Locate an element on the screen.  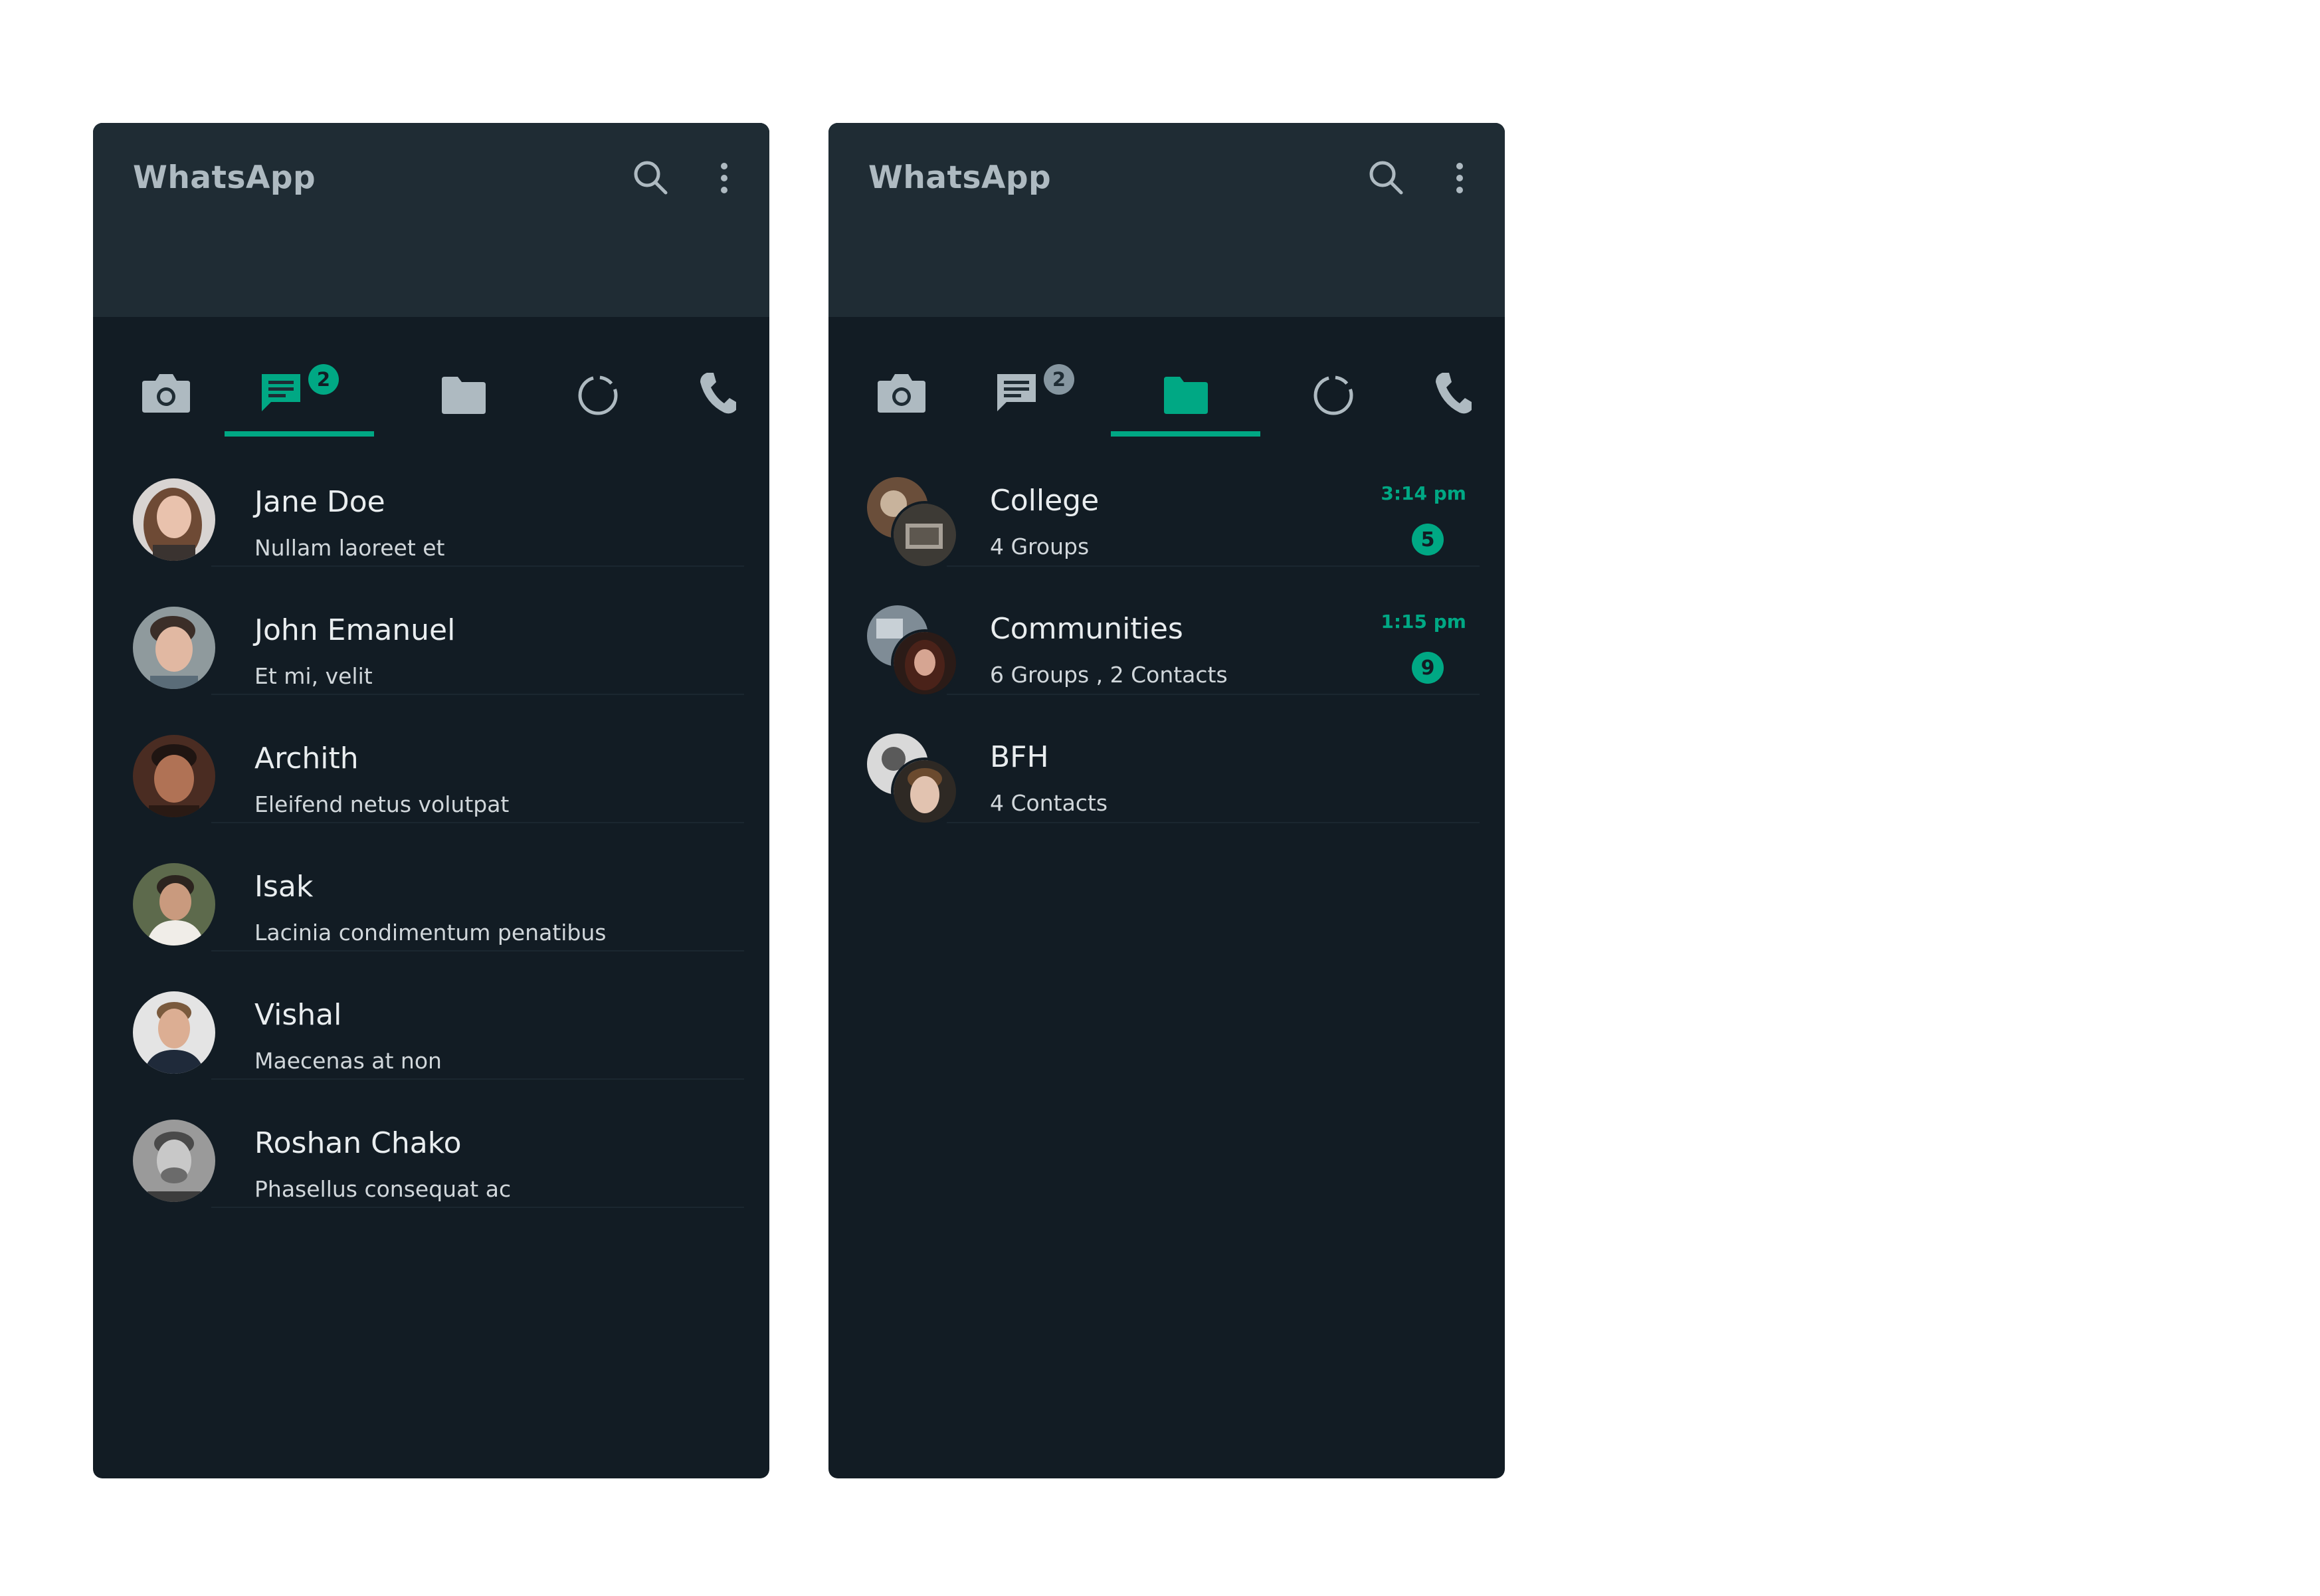
community-name: College is located at coordinates (1045, 501).